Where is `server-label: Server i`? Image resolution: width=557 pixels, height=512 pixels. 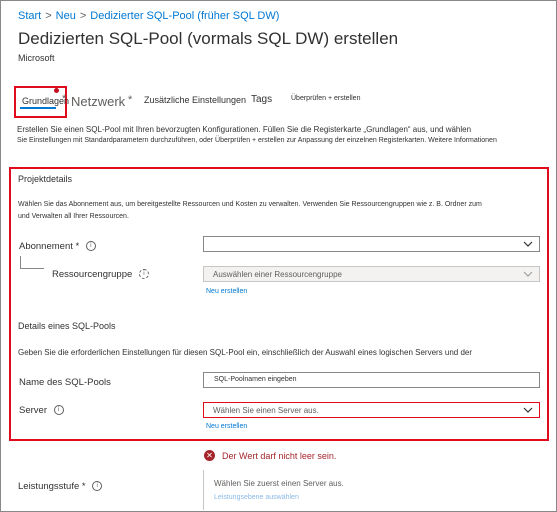
server-label: Server i is located at coordinates (41, 410).